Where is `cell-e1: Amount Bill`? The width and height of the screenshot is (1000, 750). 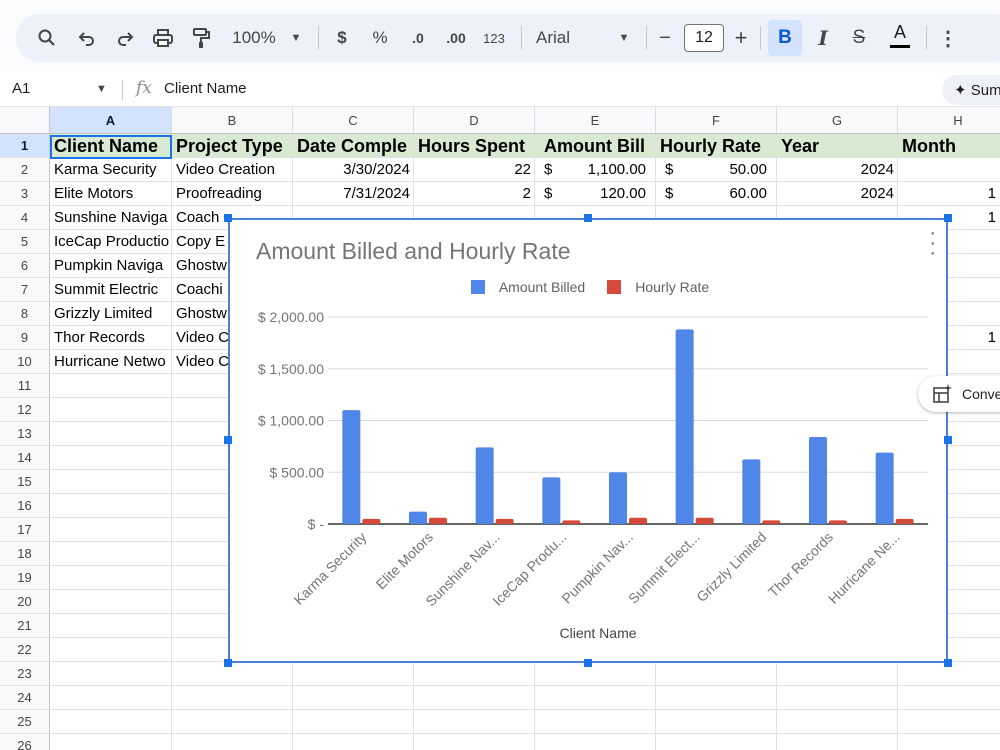 cell-e1: Amount Bill is located at coordinates (595, 146).